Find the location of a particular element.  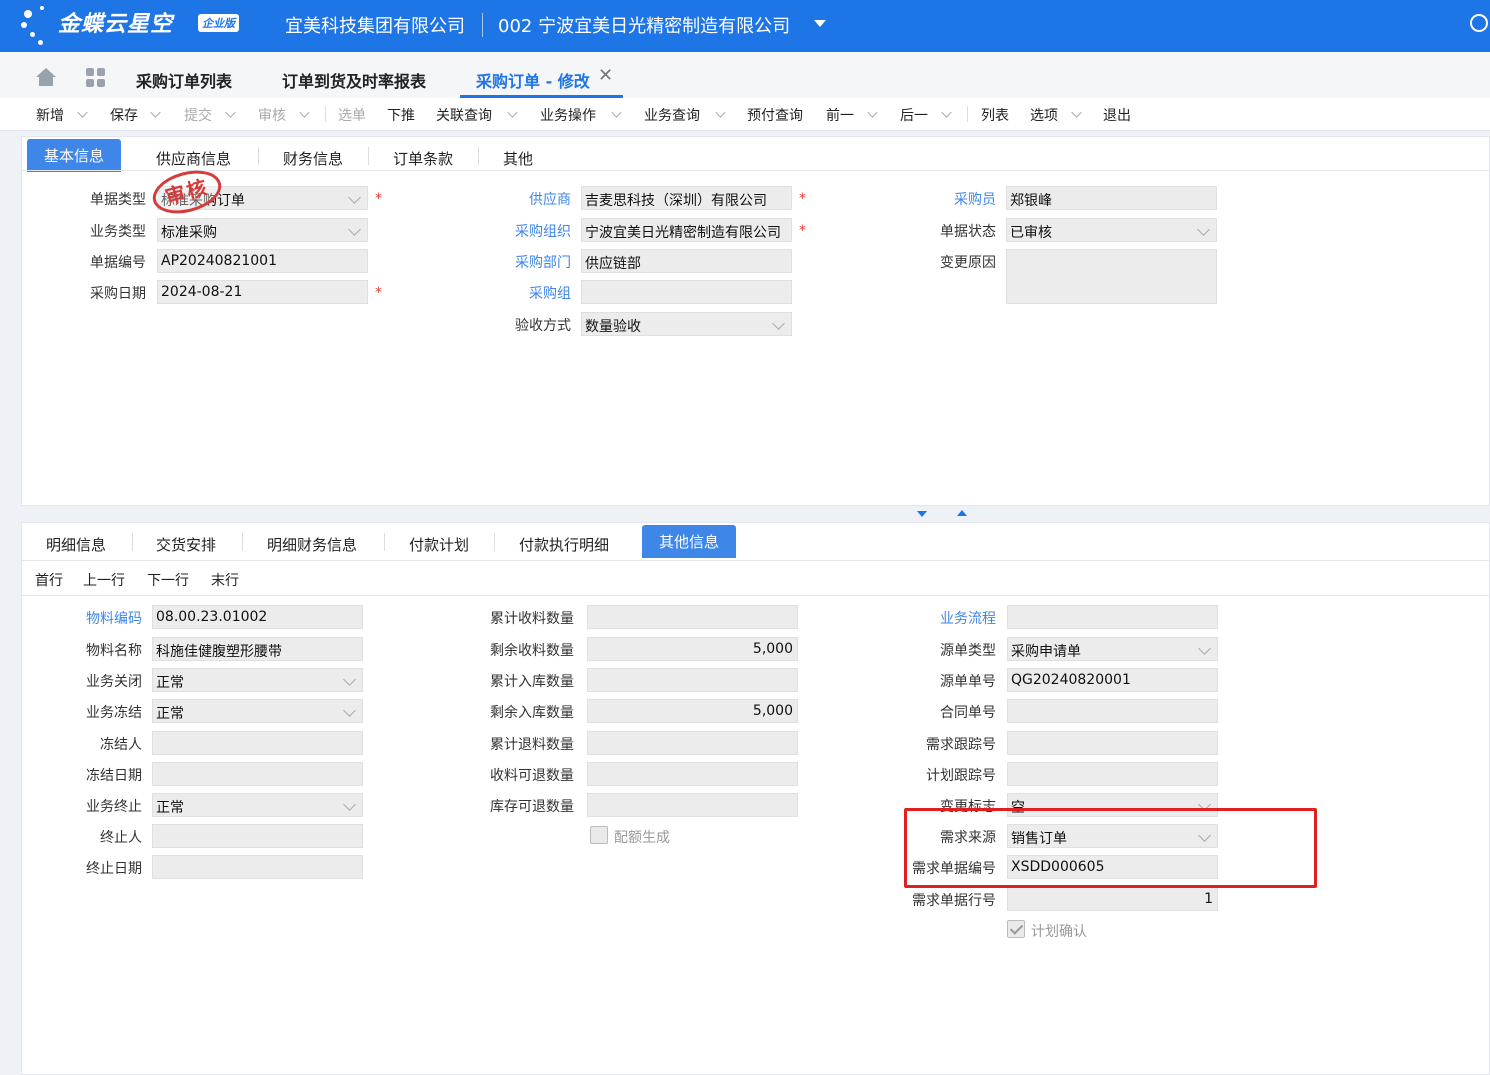

biz-terminate-select: 正常 is located at coordinates (257, 805).